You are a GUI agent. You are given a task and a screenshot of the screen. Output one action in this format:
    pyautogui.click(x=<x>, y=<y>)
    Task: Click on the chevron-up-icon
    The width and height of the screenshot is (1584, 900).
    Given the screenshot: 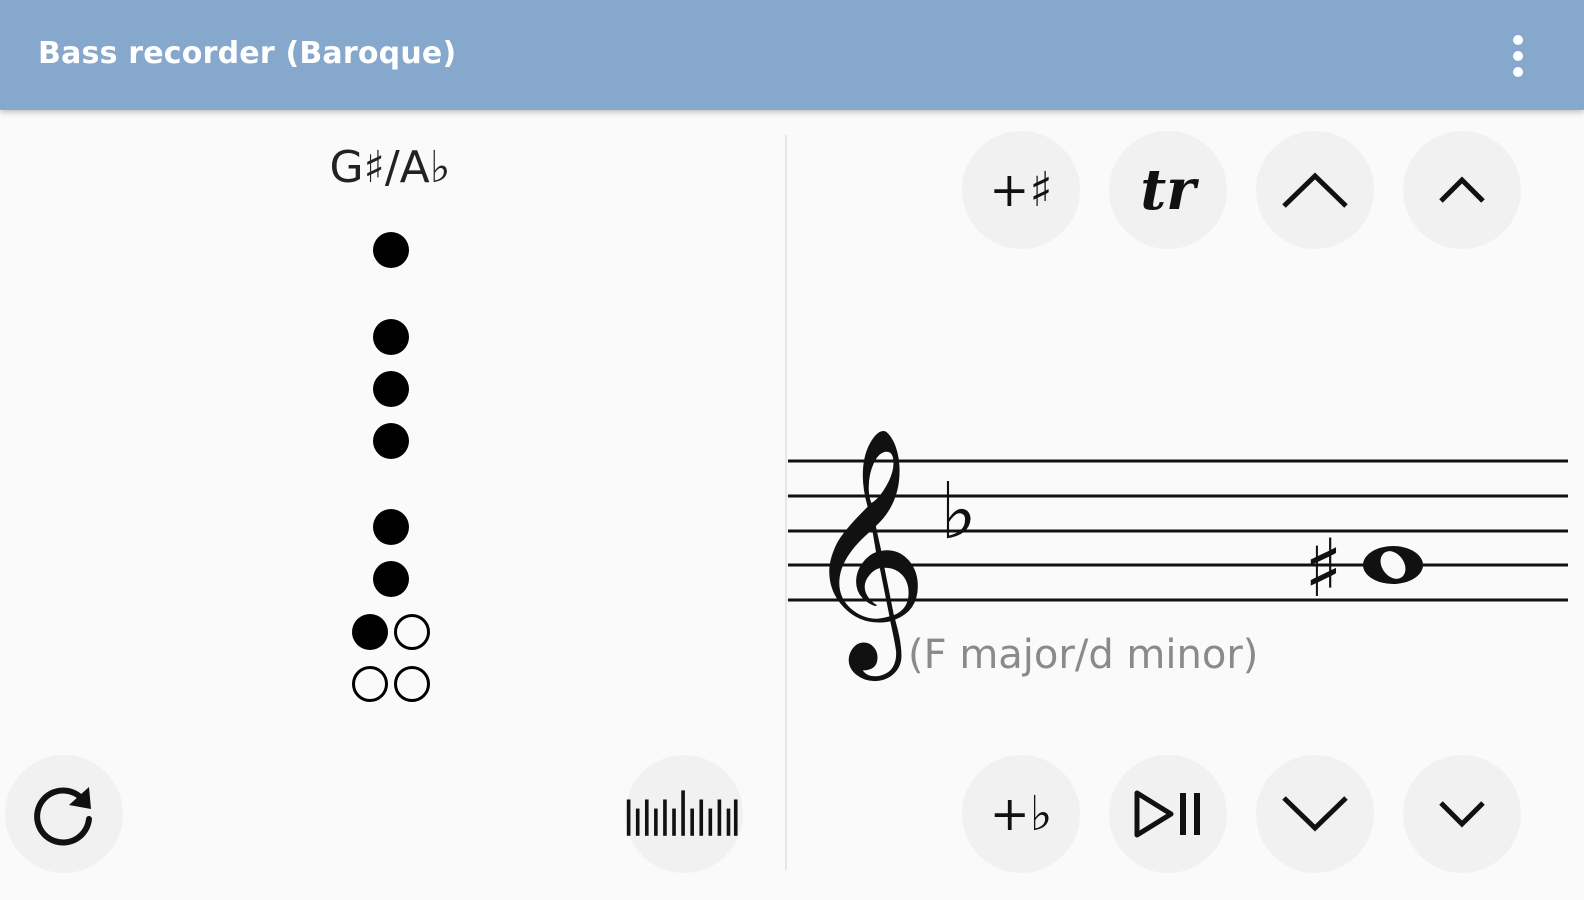 What is the action you would take?
    pyautogui.click(x=1315, y=190)
    